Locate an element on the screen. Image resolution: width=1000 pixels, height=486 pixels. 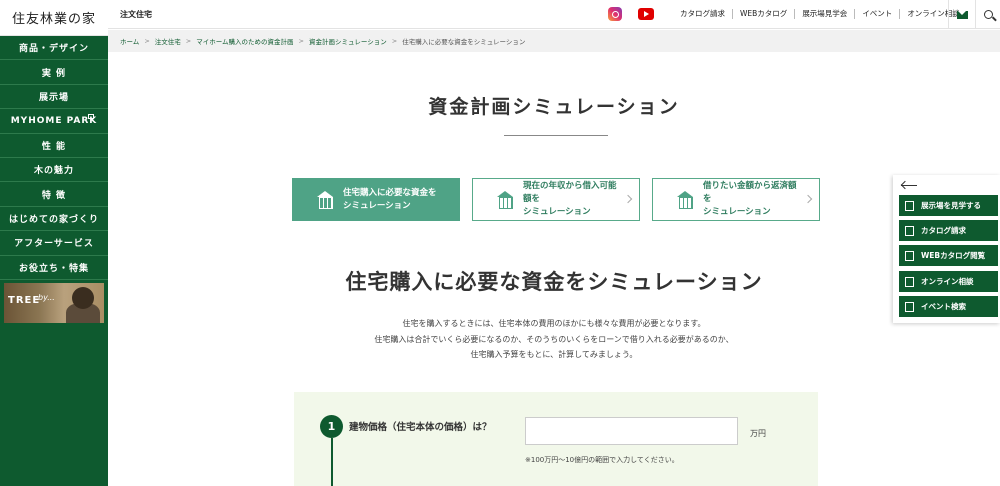
intro-line-3: 住宅購入予算をもとに、計算してみましょう。 is located at coordinates (554, 354).